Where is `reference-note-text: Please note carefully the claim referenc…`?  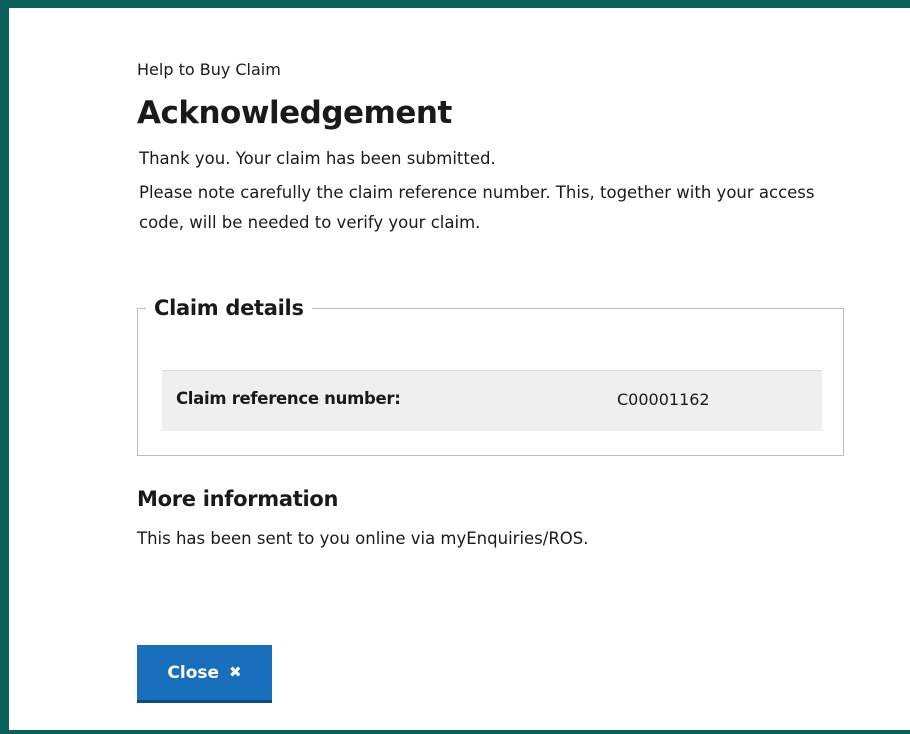
reference-note-text: Please note carefully the claim referenc… is located at coordinates (477, 207).